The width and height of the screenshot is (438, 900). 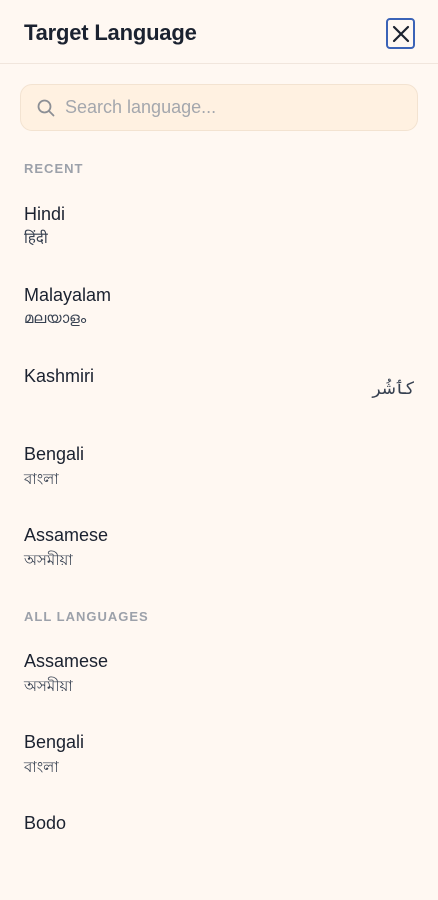 What do you see at coordinates (219, 401) in the screenshot?
I see `list-item-recent-kashmiri: Kashmiri كٲشُر` at bounding box center [219, 401].